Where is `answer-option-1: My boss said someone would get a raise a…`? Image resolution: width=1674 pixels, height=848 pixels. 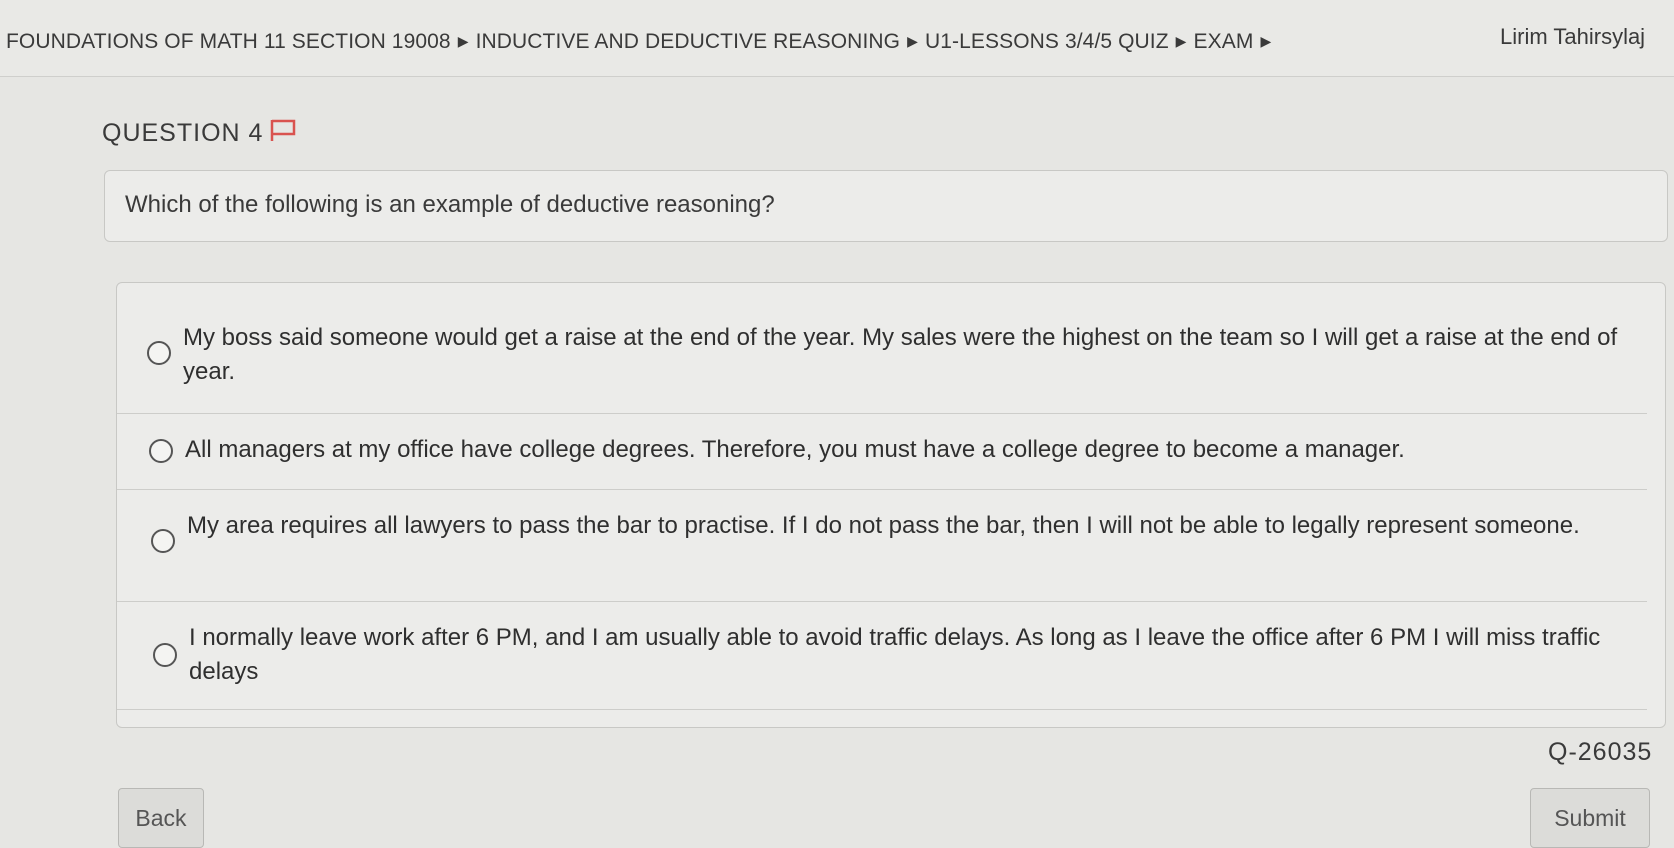
answer-option-1: My boss said someone would get a raise a… is located at coordinates (882, 348).